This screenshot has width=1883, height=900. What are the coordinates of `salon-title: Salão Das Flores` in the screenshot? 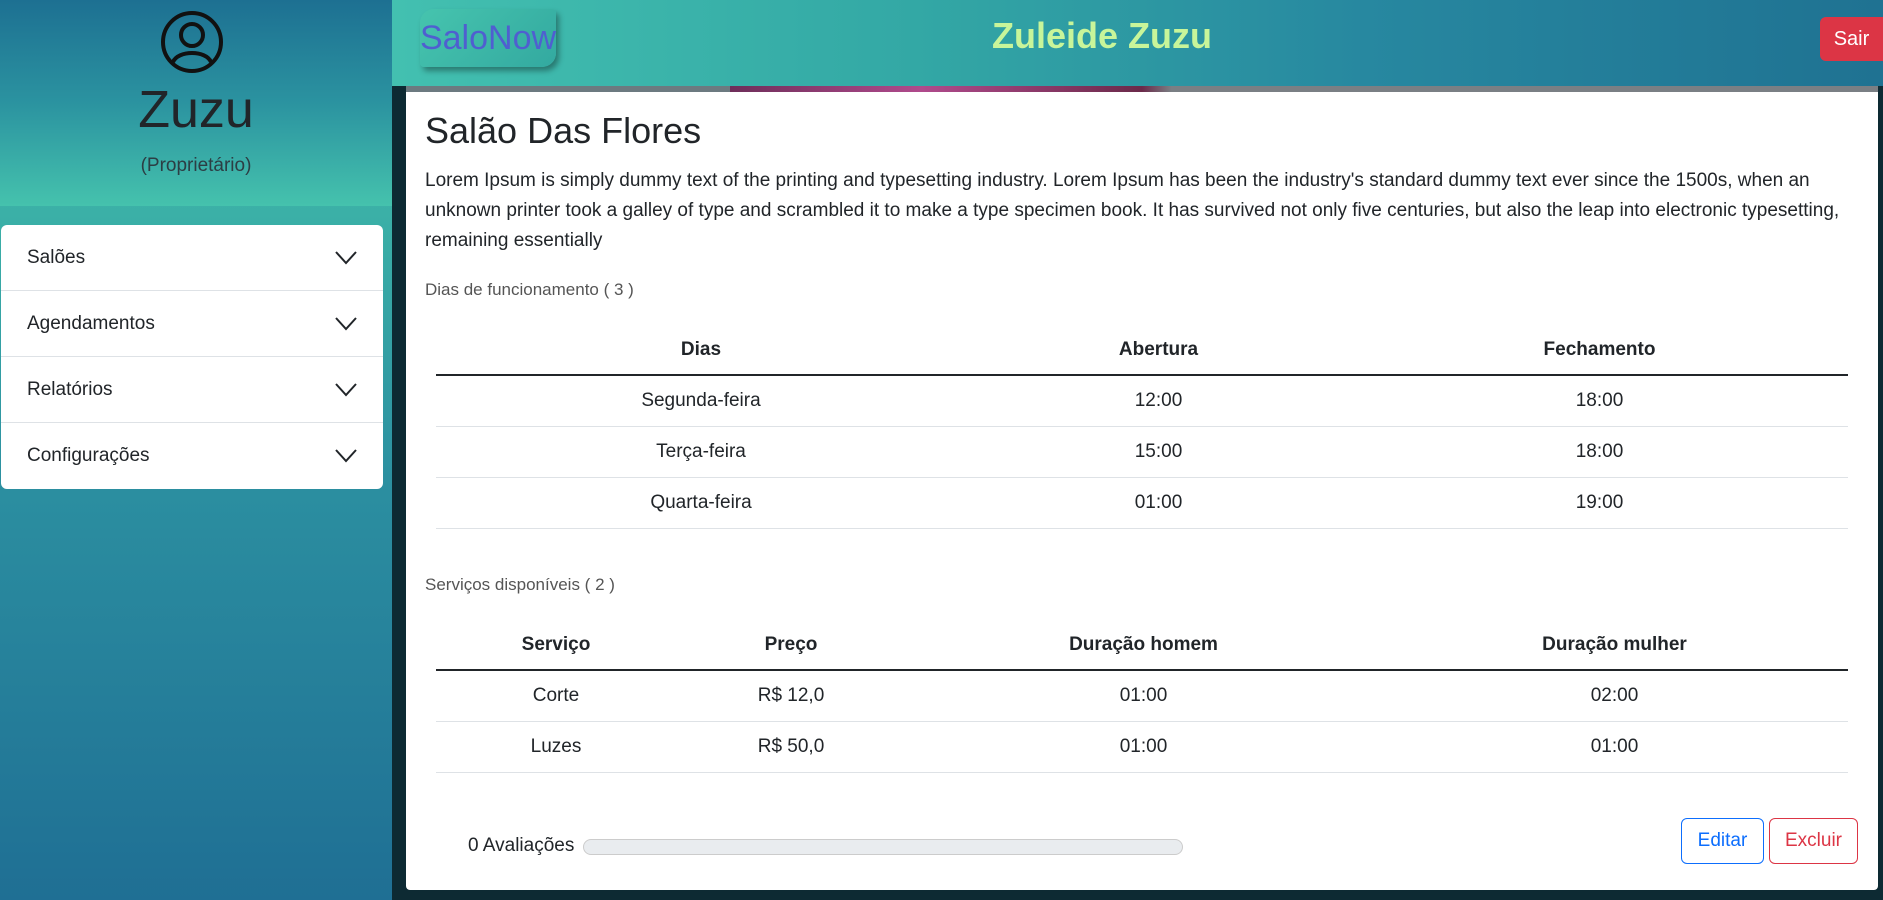 It's located at (563, 130).